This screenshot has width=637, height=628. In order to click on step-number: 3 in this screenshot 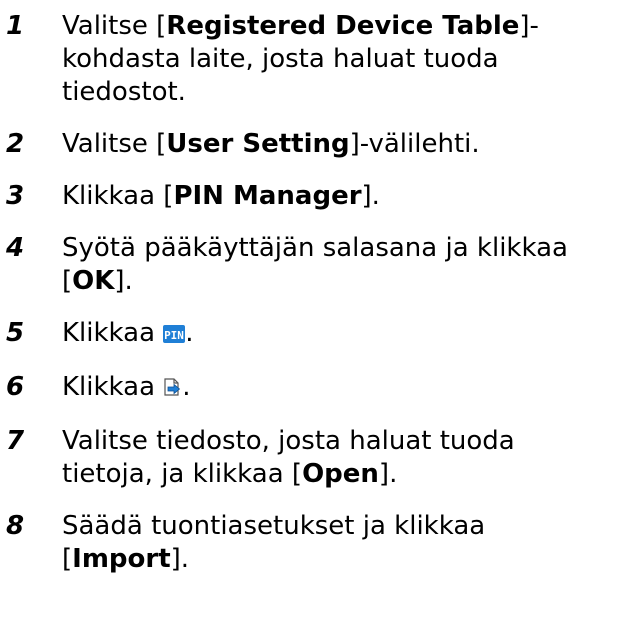, I will do `click(15, 196)`.